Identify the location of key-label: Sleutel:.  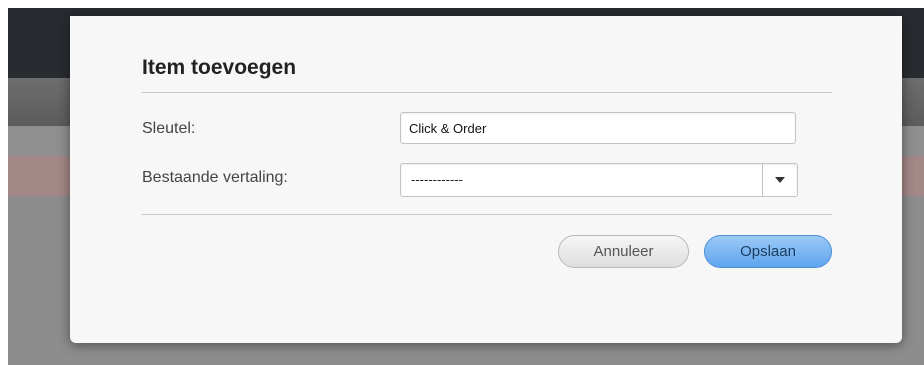
(169, 128).